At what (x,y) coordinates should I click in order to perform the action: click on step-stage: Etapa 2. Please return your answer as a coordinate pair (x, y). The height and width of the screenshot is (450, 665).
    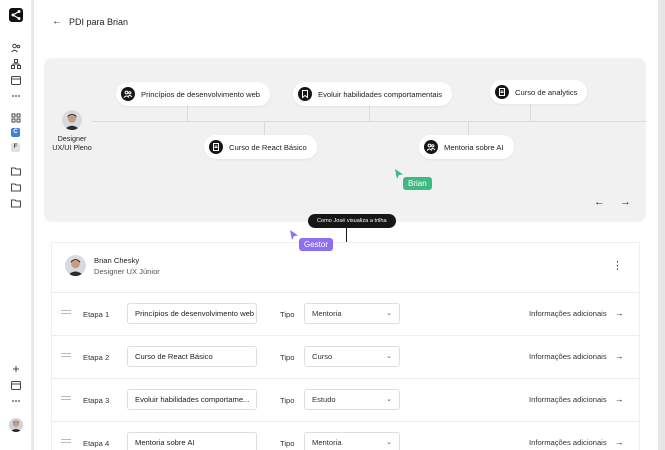
    Looking at the image, I should click on (96, 357).